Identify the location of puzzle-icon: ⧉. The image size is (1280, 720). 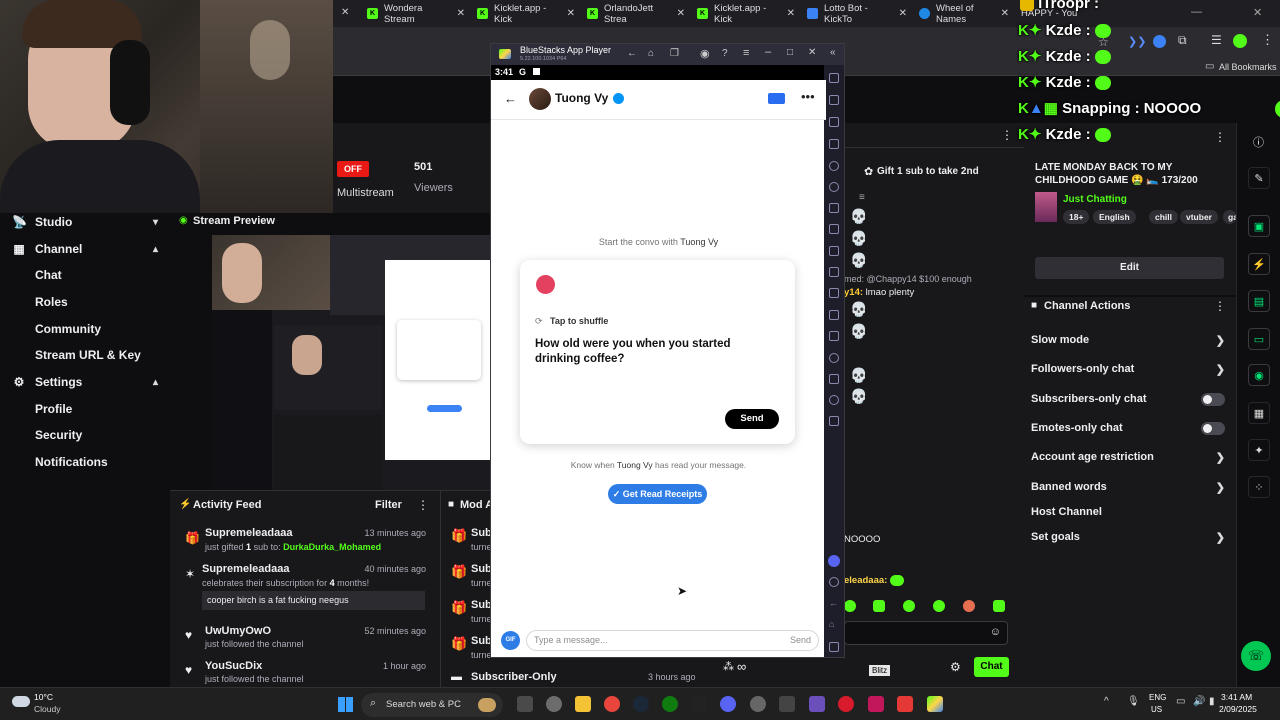
(1182, 40).